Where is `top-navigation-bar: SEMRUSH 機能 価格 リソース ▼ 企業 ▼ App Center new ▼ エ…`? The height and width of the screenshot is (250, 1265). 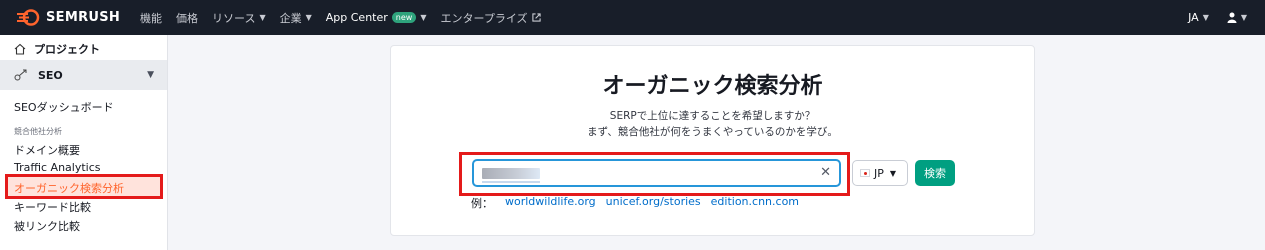
top-navigation-bar: SEMRUSH 機能 価格 リソース ▼ 企業 ▼ App Center new ▼ エ… is located at coordinates (632, 17).